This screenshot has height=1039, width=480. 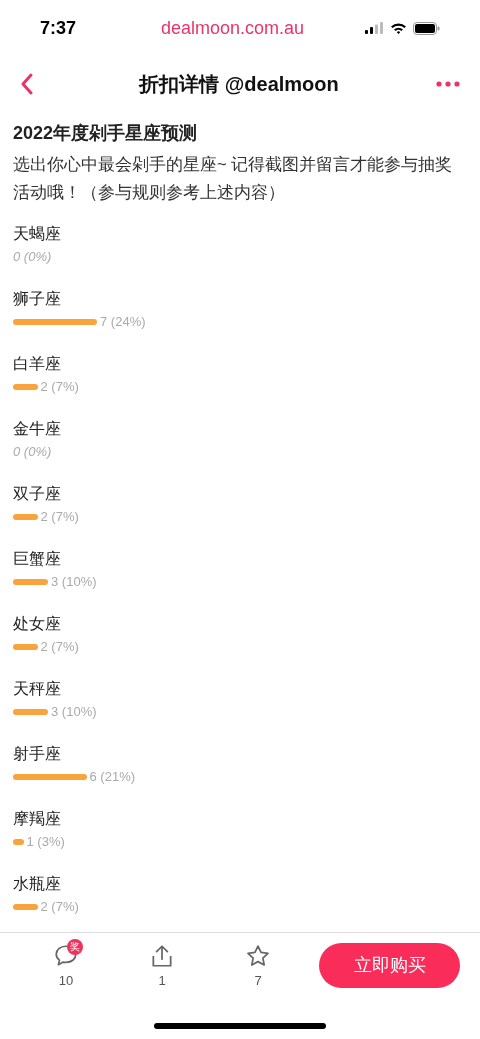 I want to click on poll-title: 2022年度剁手星座预测, so click(x=106, y=133).